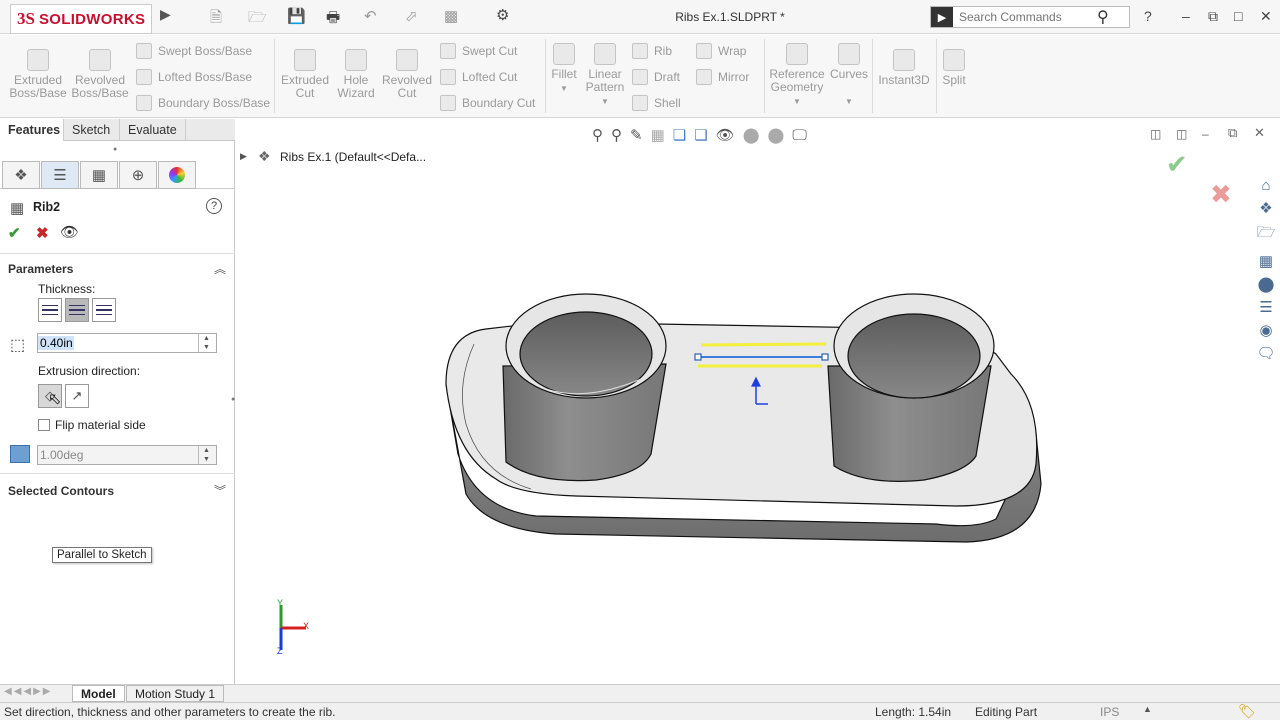 Image resolution: width=1280 pixels, height=720 pixels. I want to click on chevron-down-icon: ︾, so click(220, 490).